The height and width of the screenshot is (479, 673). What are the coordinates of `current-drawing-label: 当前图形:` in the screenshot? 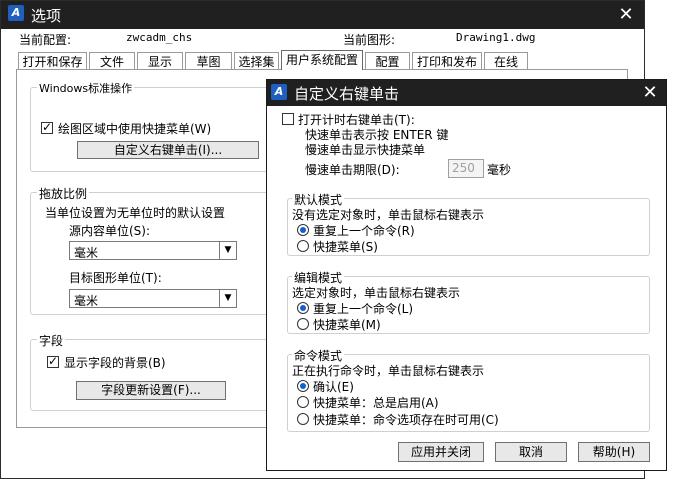 It's located at (369, 40).